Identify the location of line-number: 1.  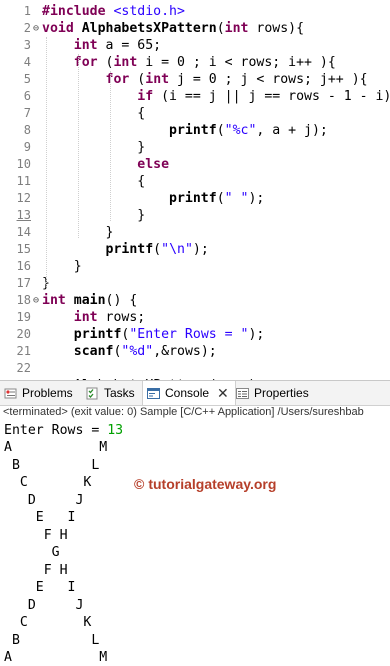
(27, 11).